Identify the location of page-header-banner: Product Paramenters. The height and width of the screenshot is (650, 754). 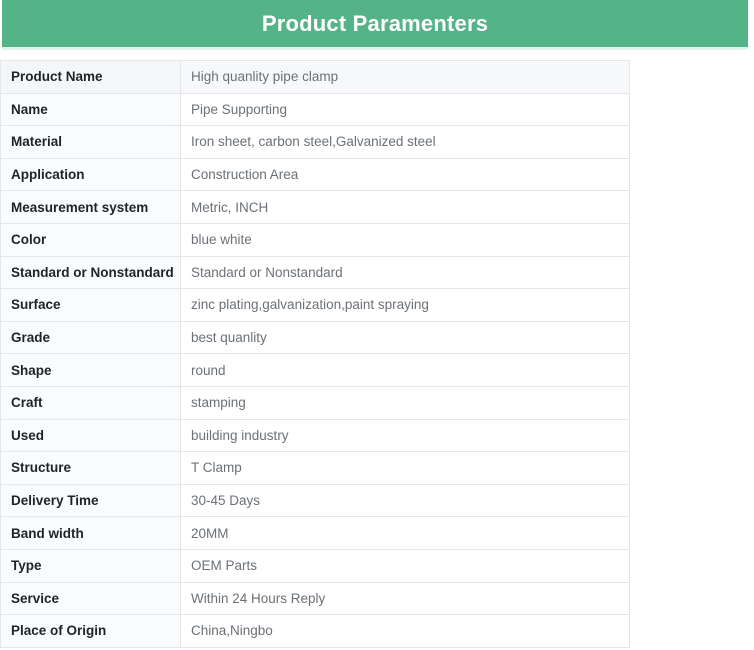
(375, 23).